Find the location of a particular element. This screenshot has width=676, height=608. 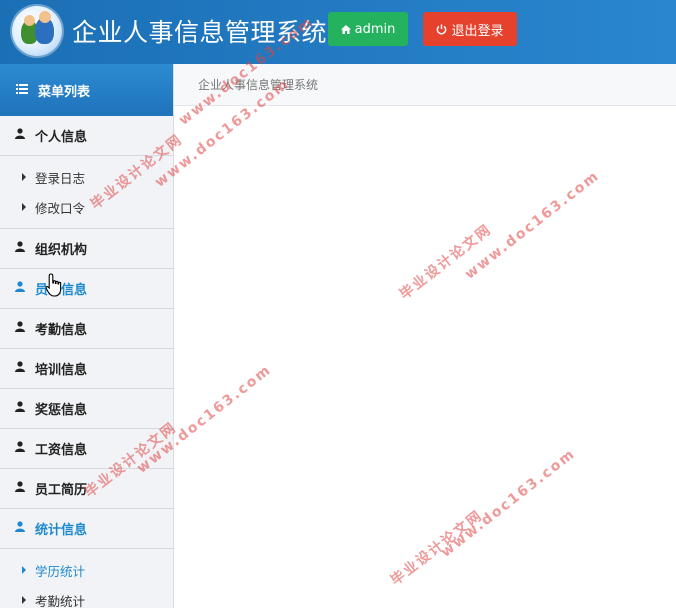

sidebar-item-label: 工资信息 is located at coordinates (61, 450).